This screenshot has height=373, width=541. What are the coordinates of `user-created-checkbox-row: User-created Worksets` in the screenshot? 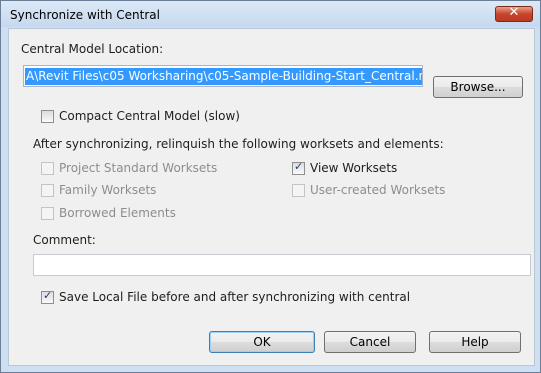 It's located at (368, 190).